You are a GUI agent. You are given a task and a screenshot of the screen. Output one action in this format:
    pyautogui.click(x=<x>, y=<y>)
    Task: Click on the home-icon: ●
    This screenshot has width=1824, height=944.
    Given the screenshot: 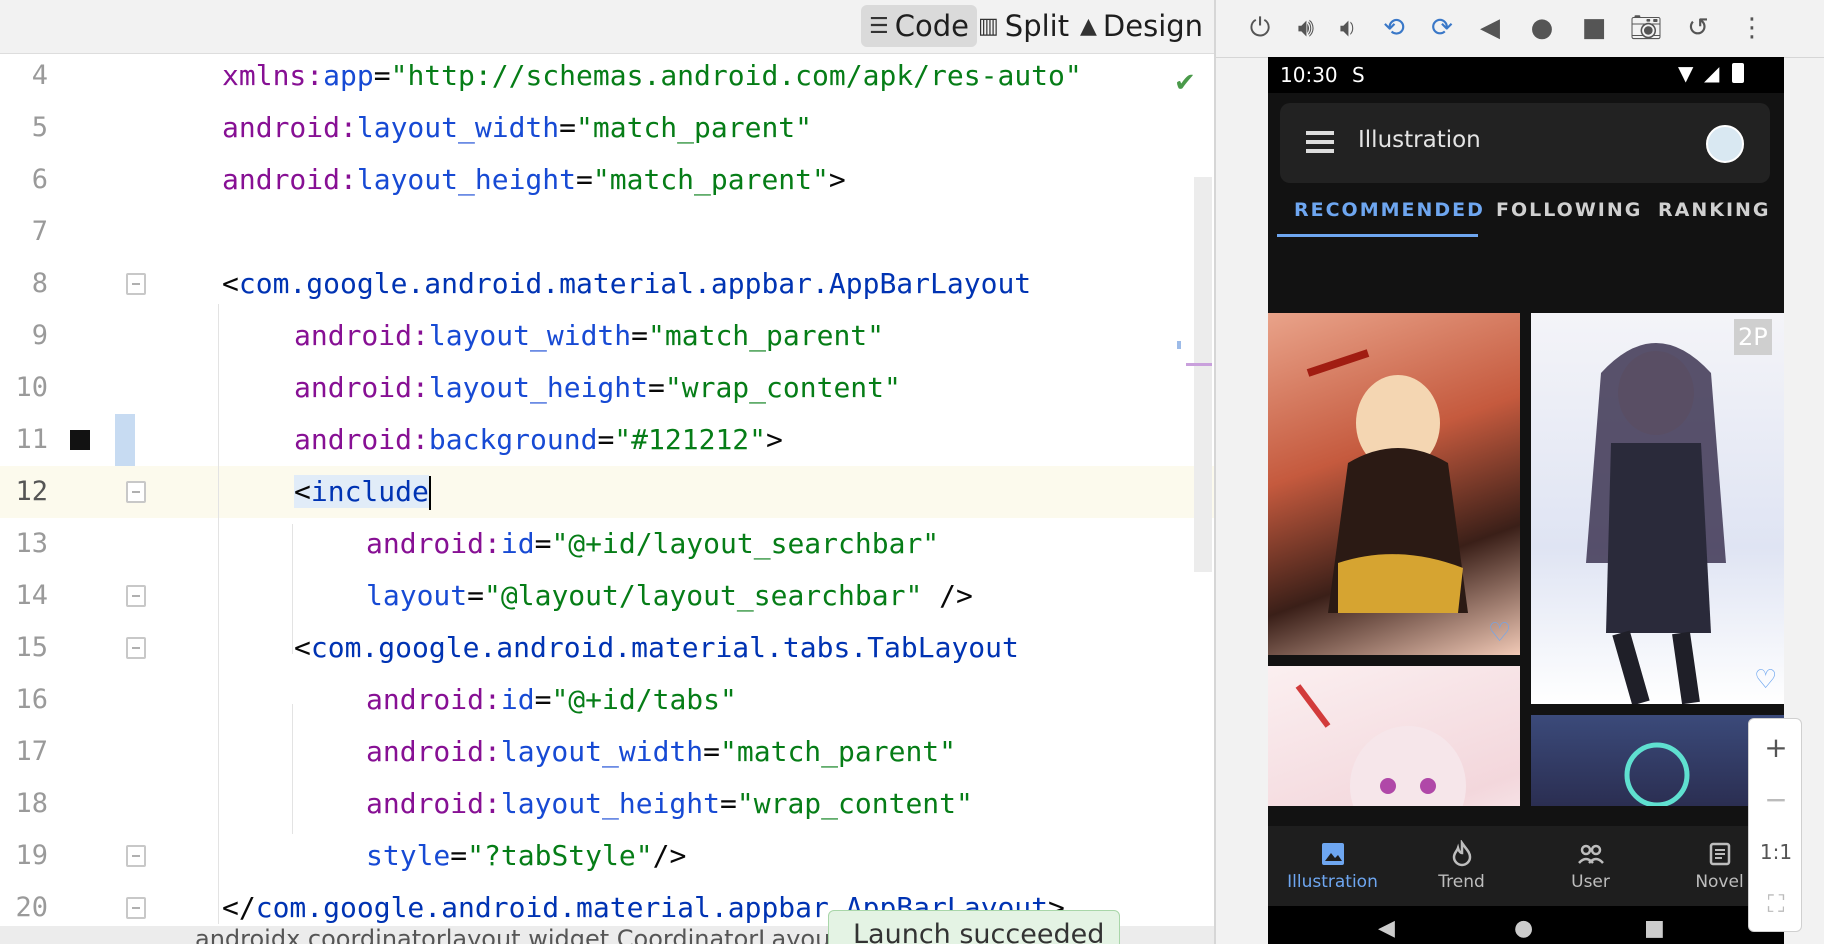 What is the action you would take?
    pyautogui.click(x=1542, y=28)
    